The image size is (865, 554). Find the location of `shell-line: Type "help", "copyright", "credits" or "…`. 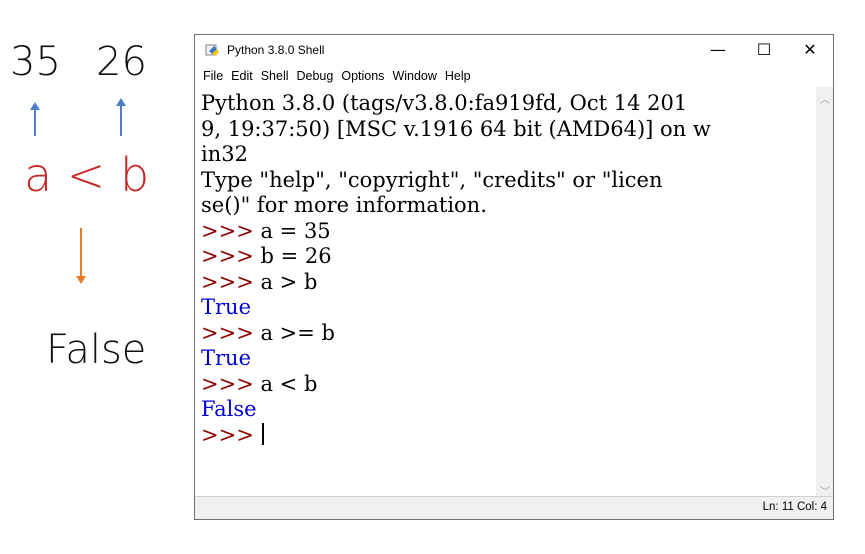

shell-line: Type "help", "copyright", "credits" or "… is located at coordinates (508, 181).